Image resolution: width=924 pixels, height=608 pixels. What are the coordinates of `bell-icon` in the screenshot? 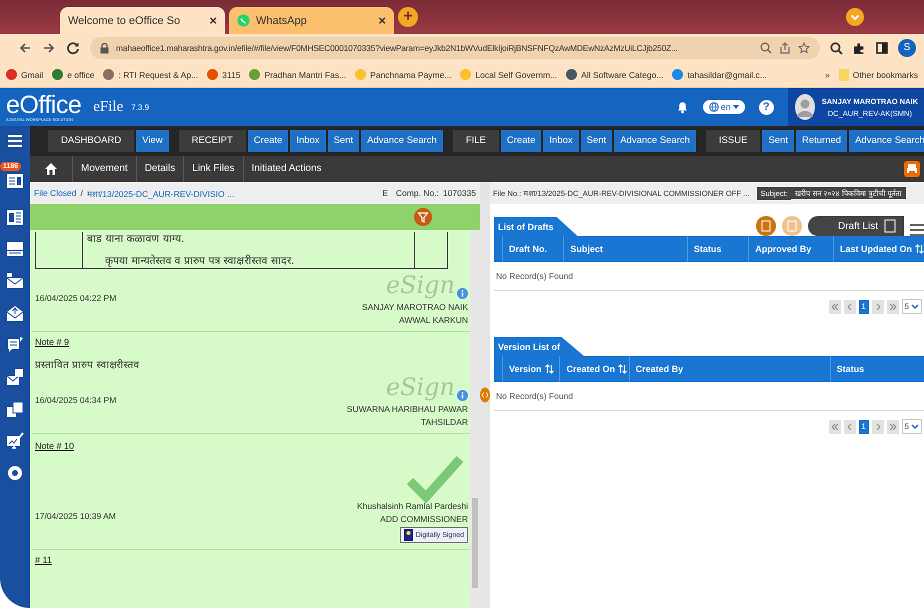 It's located at (682, 107).